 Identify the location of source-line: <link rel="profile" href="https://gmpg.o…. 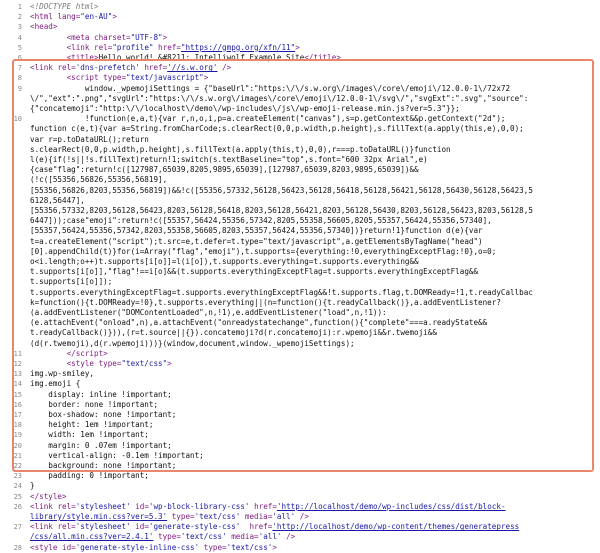
(183, 47).